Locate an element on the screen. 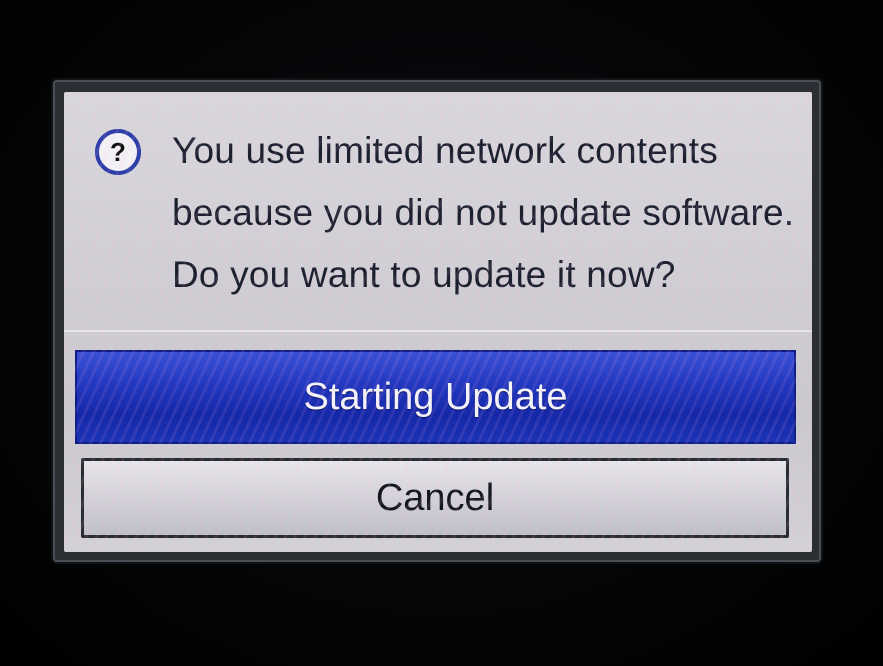 The image size is (883, 666). message-line-1: You use limited network contents is located at coordinates (445, 150).